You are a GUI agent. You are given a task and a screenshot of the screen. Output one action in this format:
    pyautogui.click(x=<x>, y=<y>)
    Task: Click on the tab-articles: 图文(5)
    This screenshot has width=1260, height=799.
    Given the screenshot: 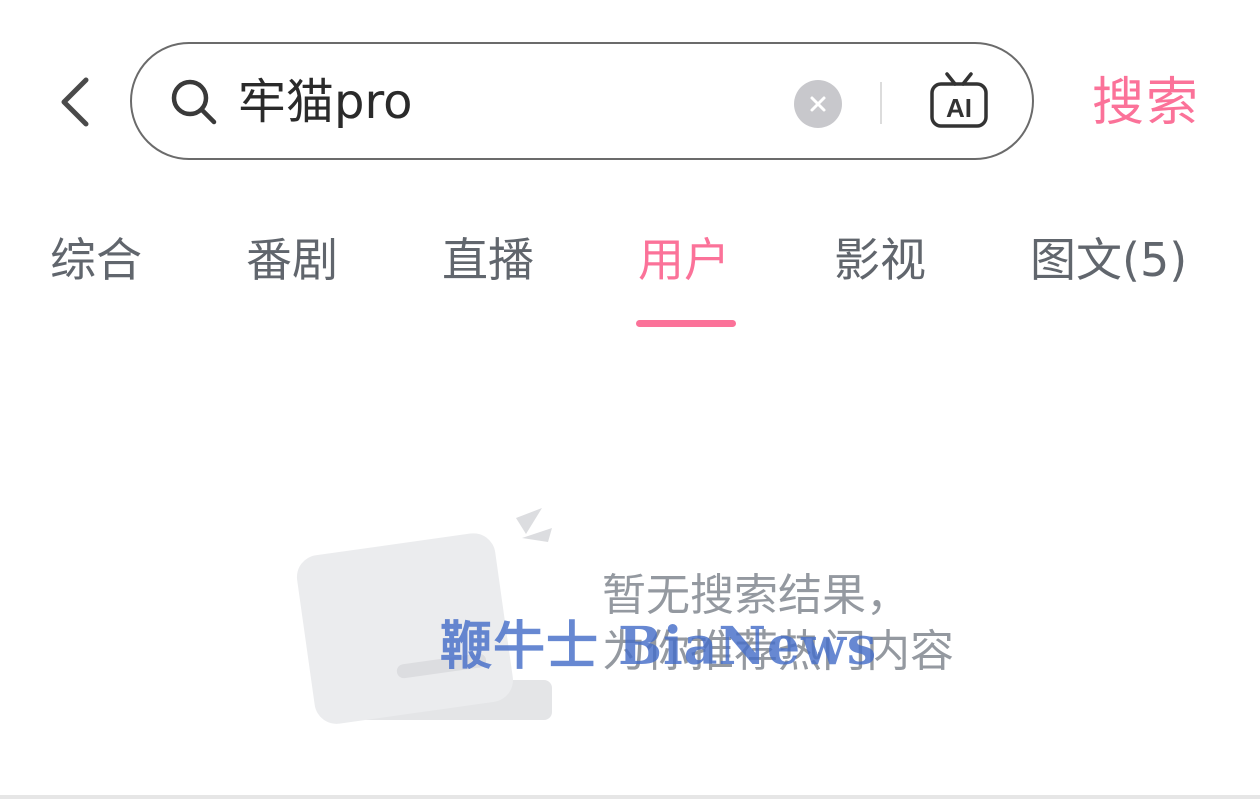 What is the action you would take?
    pyautogui.click(x=1108, y=260)
    